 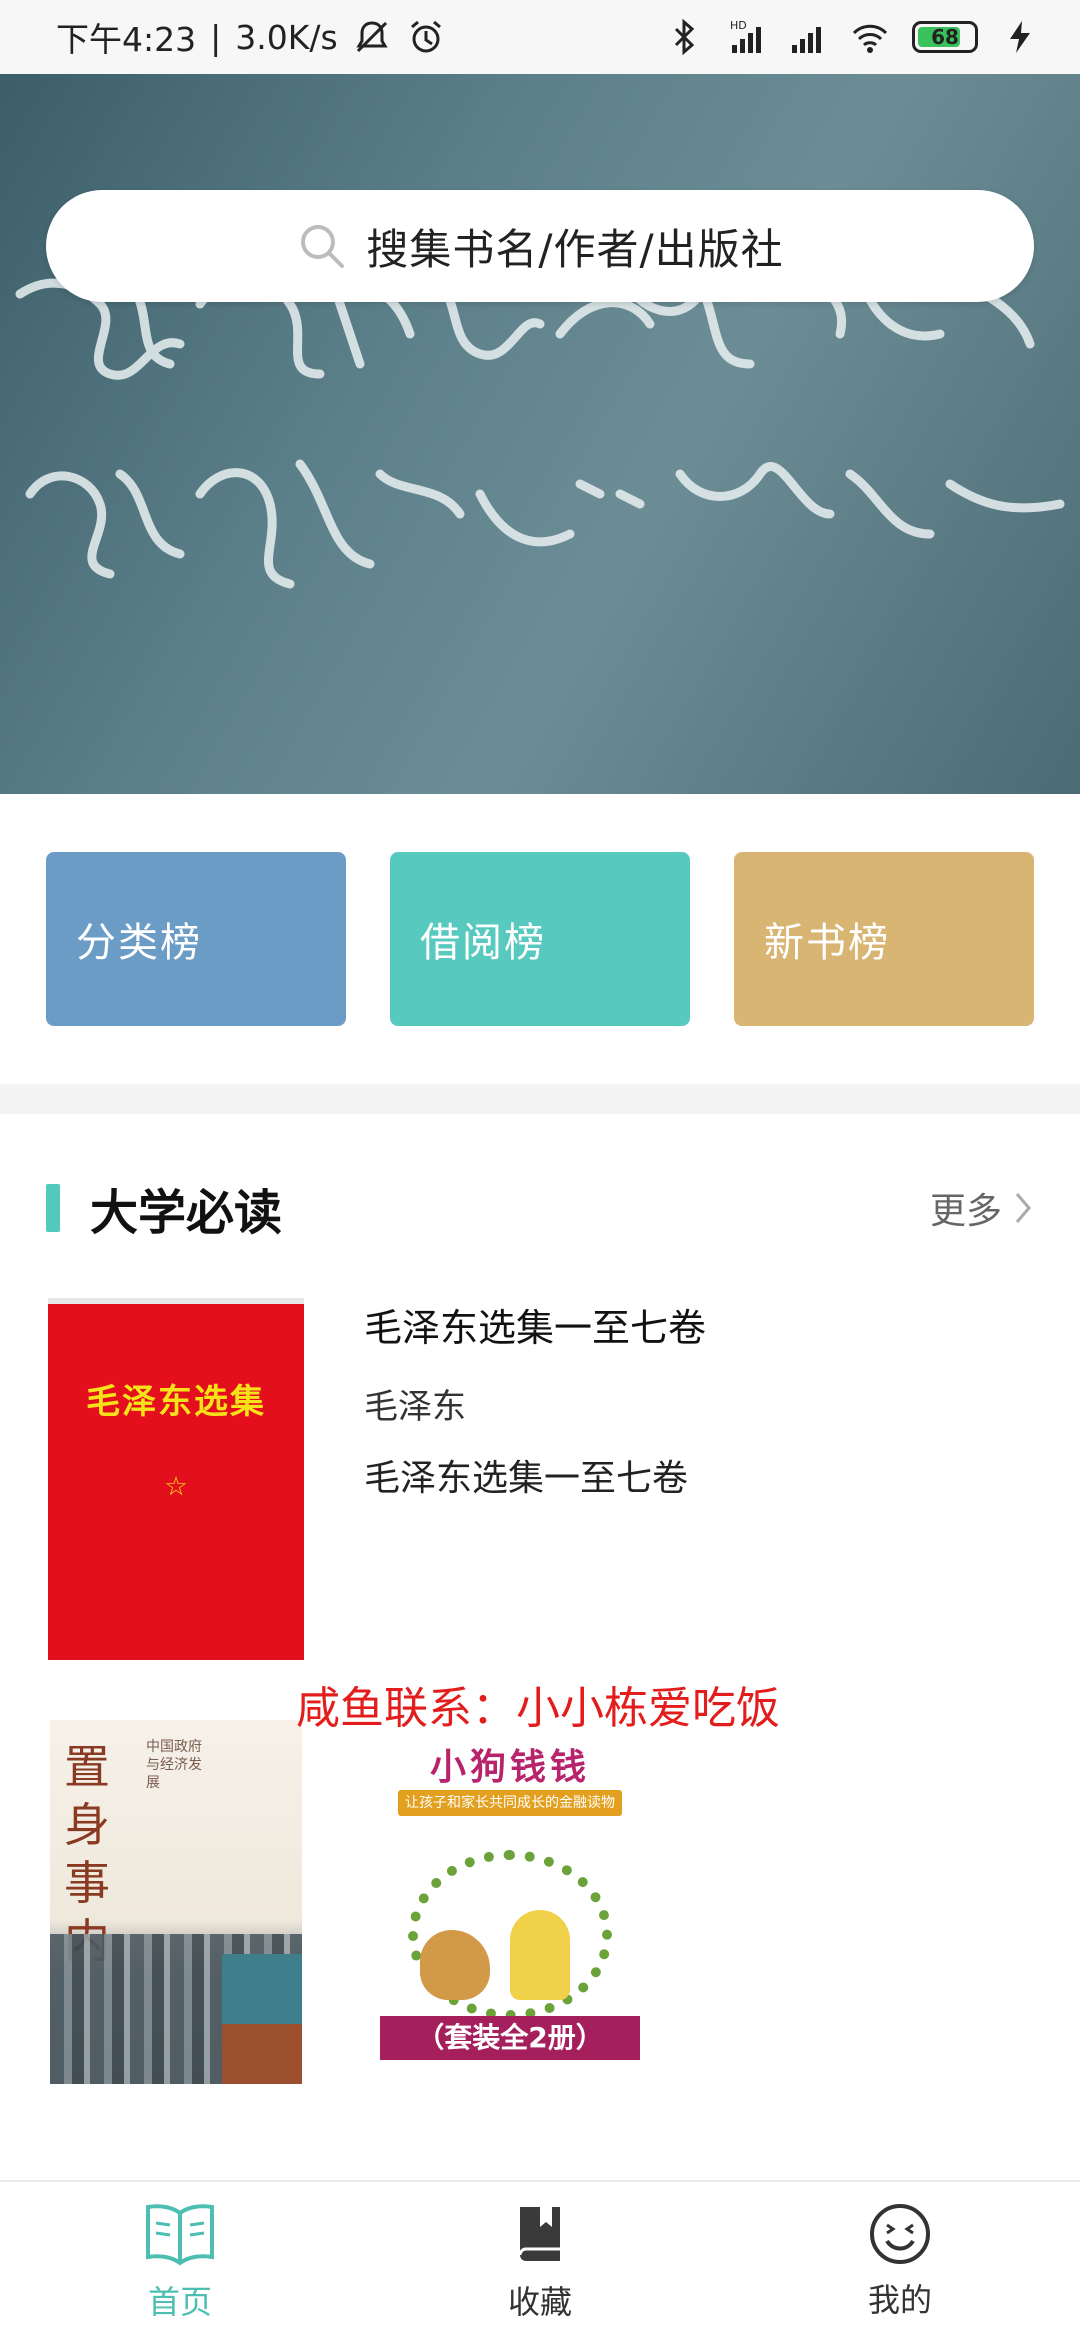 I want to click on cover-title: 小狗钱钱, so click(x=509, y=1767).